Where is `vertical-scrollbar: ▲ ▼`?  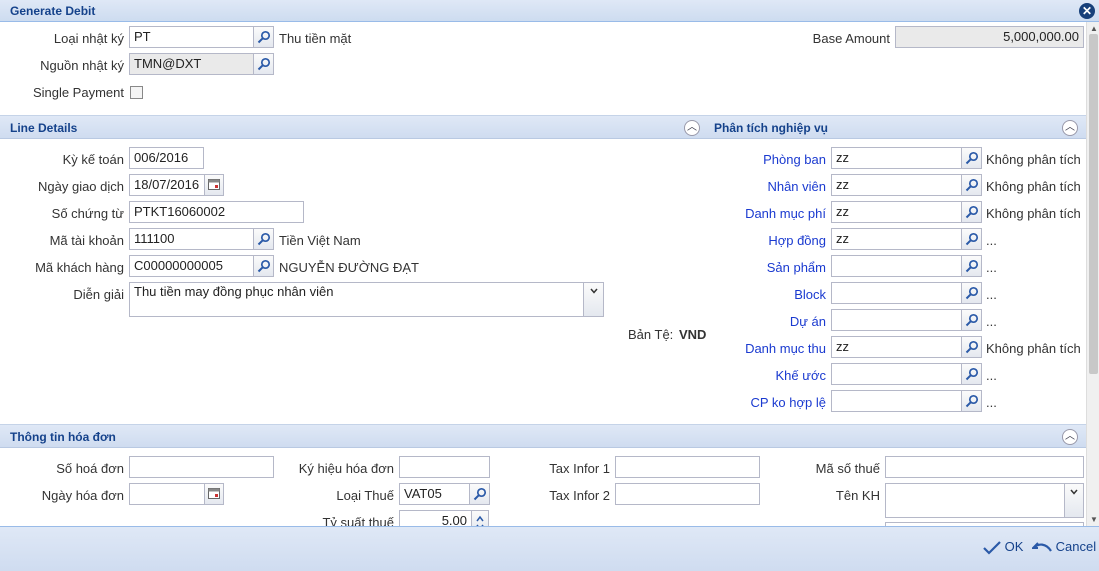 vertical-scrollbar: ▲ ▼ is located at coordinates (1092, 274).